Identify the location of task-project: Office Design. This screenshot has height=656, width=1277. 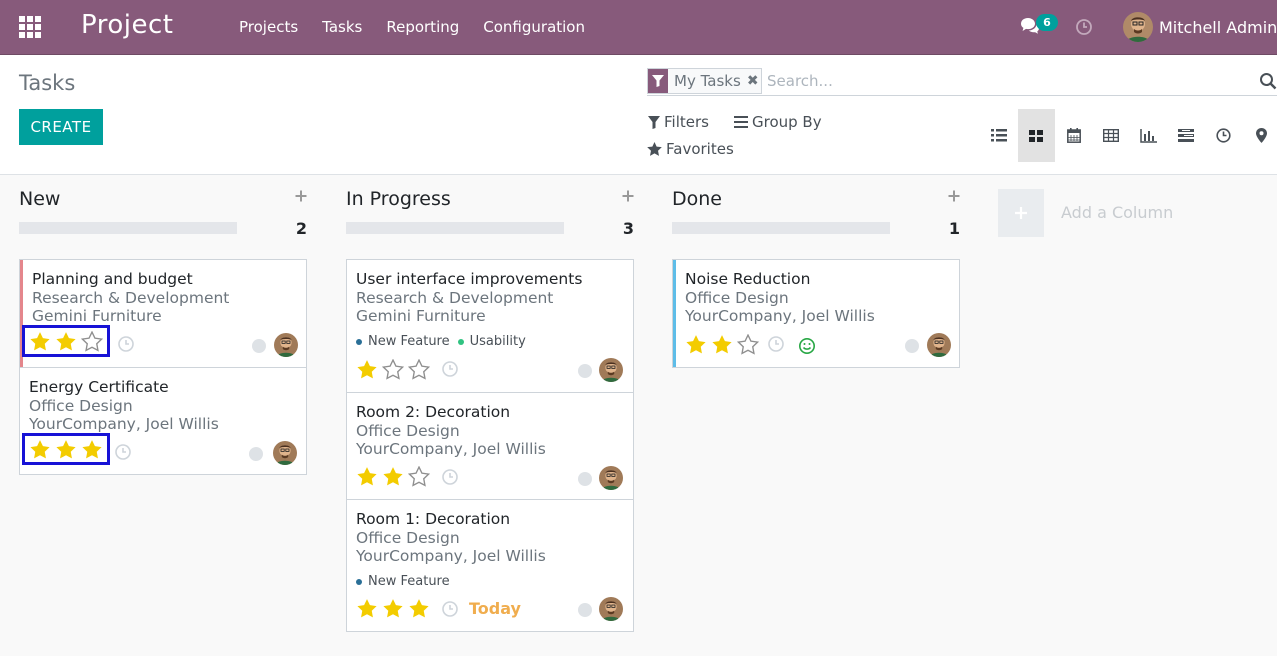
(81, 406).